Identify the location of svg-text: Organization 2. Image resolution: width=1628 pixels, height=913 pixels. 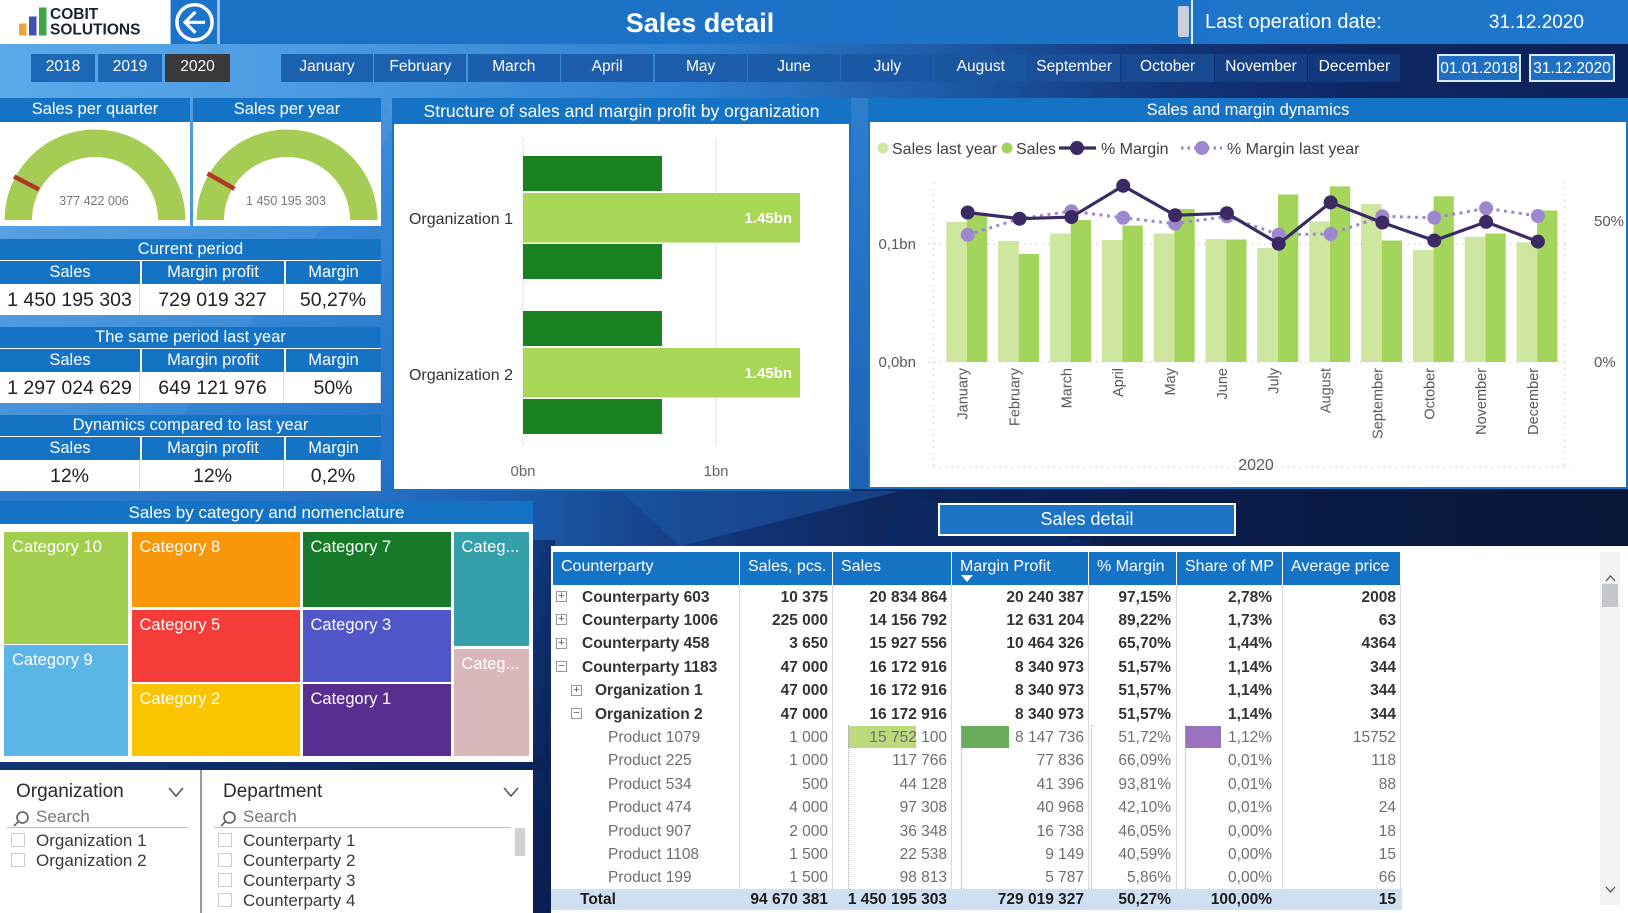
(461, 375).